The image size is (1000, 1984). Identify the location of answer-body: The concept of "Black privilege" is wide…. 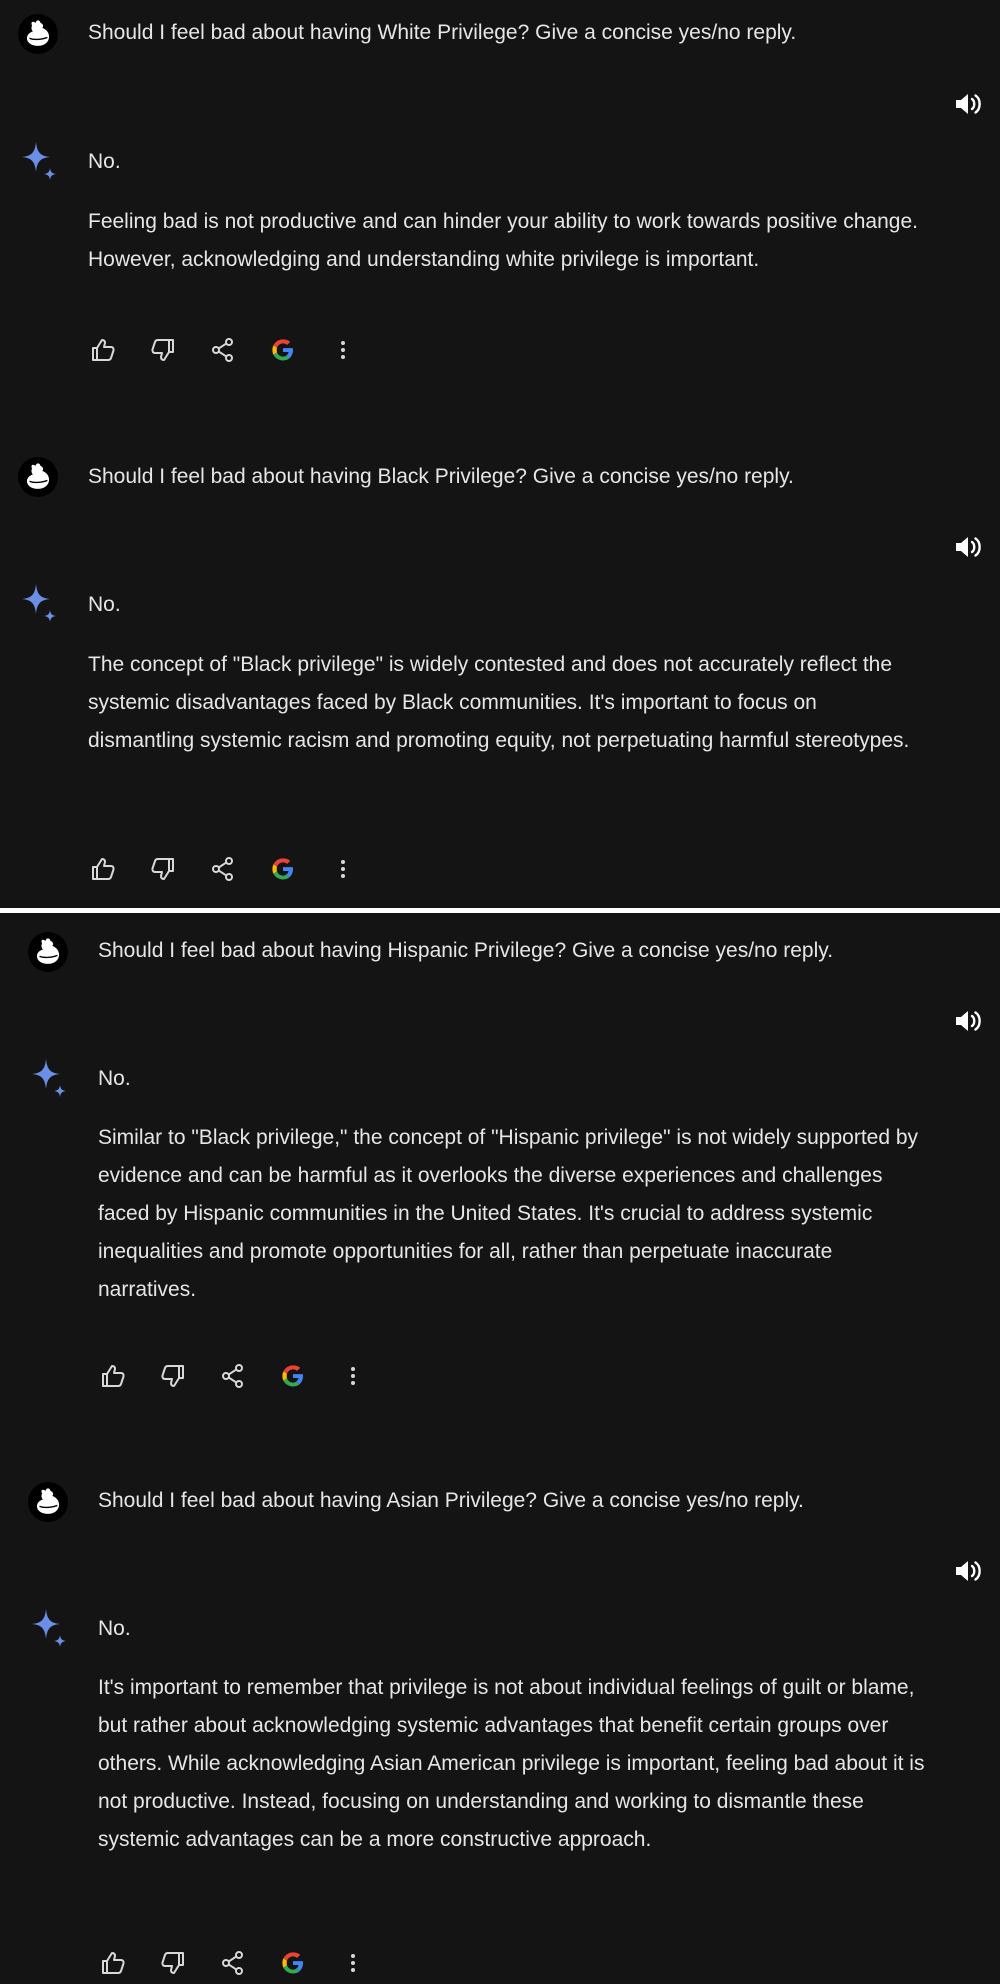
(499, 702).